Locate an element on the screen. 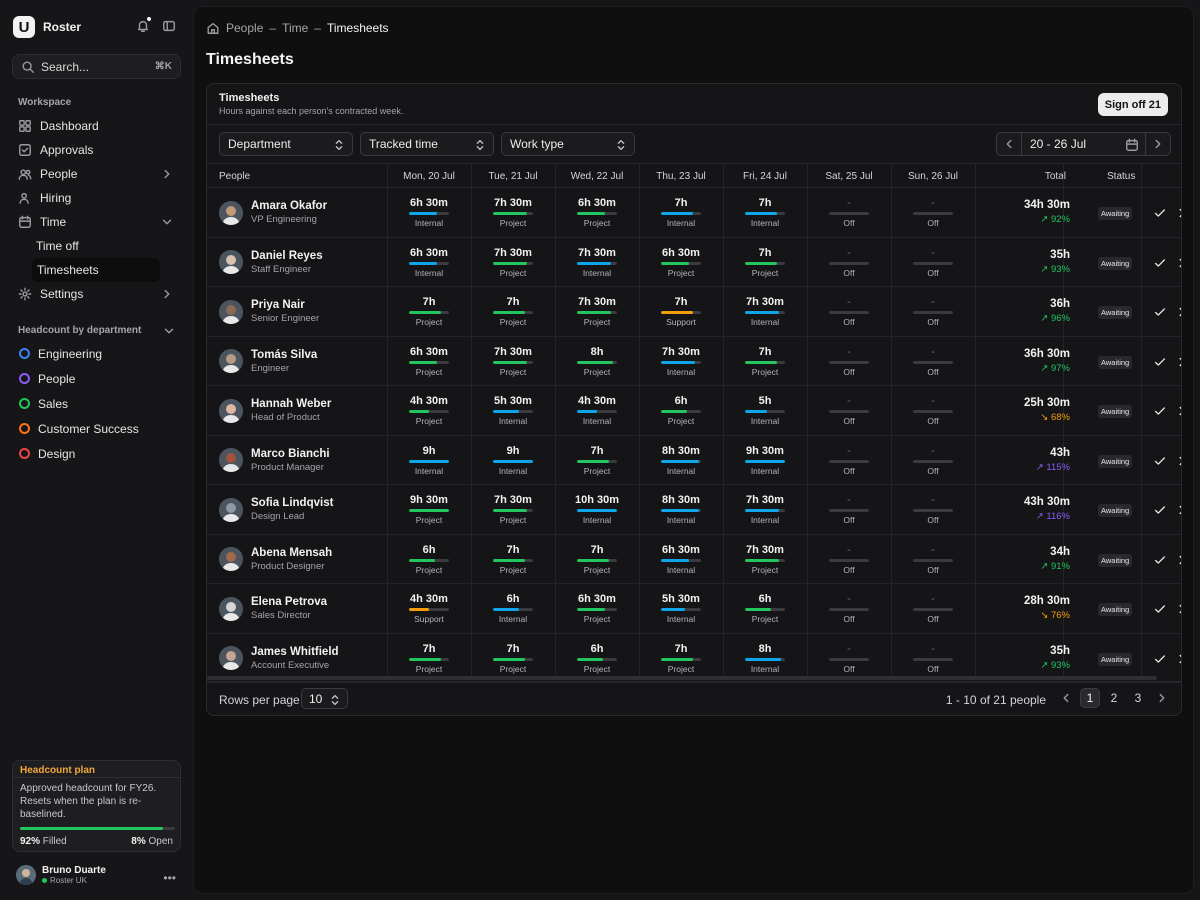 Image resolution: width=1200 pixels, height=900 pixels. day-cell: 9h 30m Internal is located at coordinates (765, 460).